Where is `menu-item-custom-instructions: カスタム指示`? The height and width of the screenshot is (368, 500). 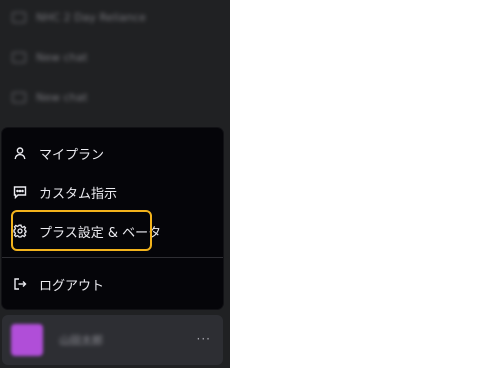
menu-item-custom-instructions: カスタム指示 is located at coordinates (112, 192).